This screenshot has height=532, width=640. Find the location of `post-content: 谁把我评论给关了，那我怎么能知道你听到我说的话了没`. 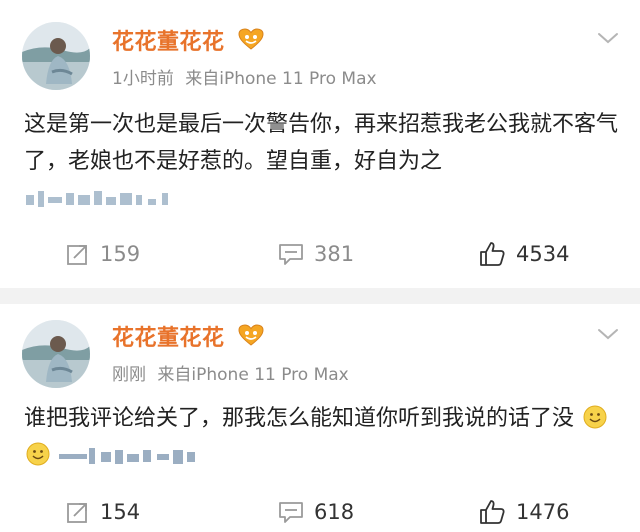

post-content: 谁把我评论给关了，那我怎么能知道你听到我说的话了没 is located at coordinates (324, 437).